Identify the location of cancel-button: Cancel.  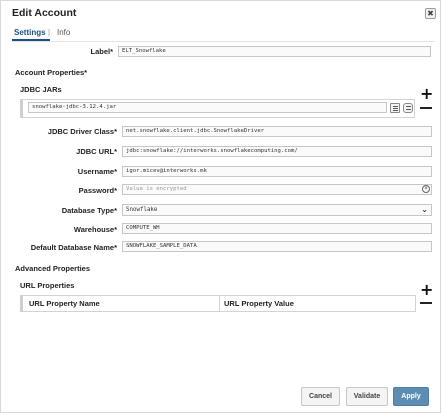
(320, 396).